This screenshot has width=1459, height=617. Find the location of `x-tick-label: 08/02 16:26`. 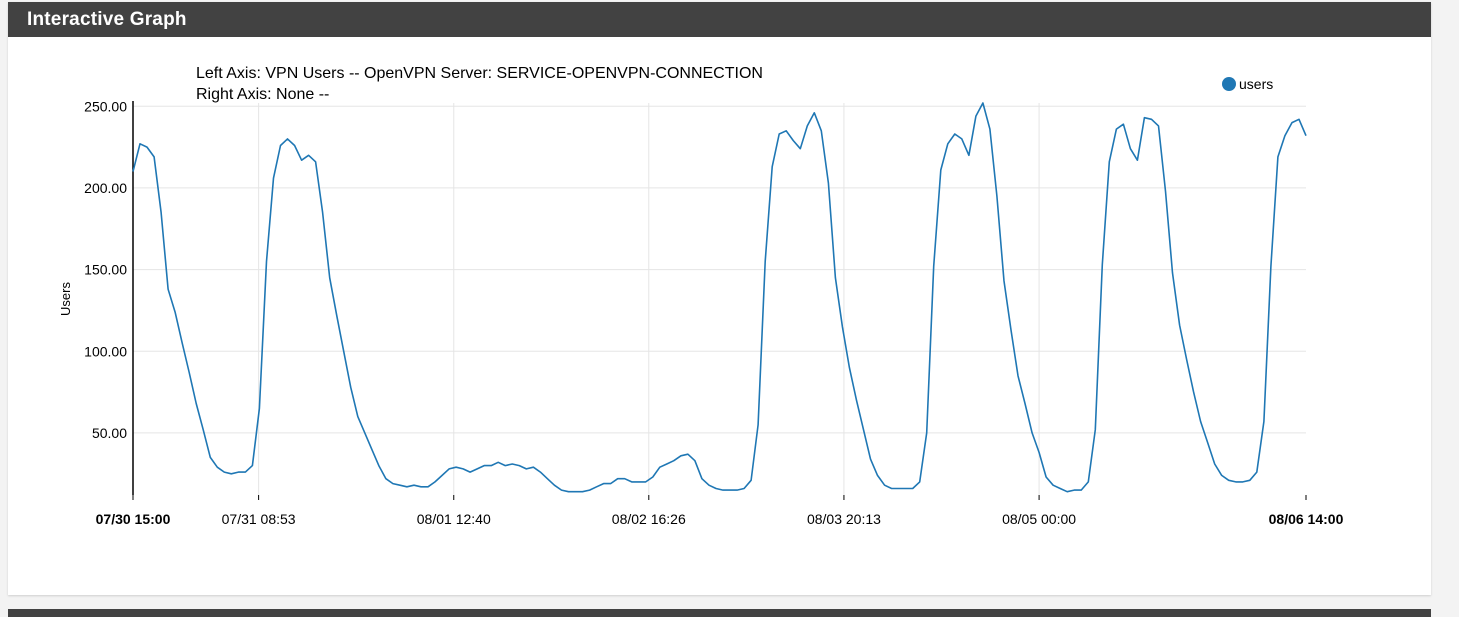

x-tick-label: 08/02 16:26 is located at coordinates (649, 519).